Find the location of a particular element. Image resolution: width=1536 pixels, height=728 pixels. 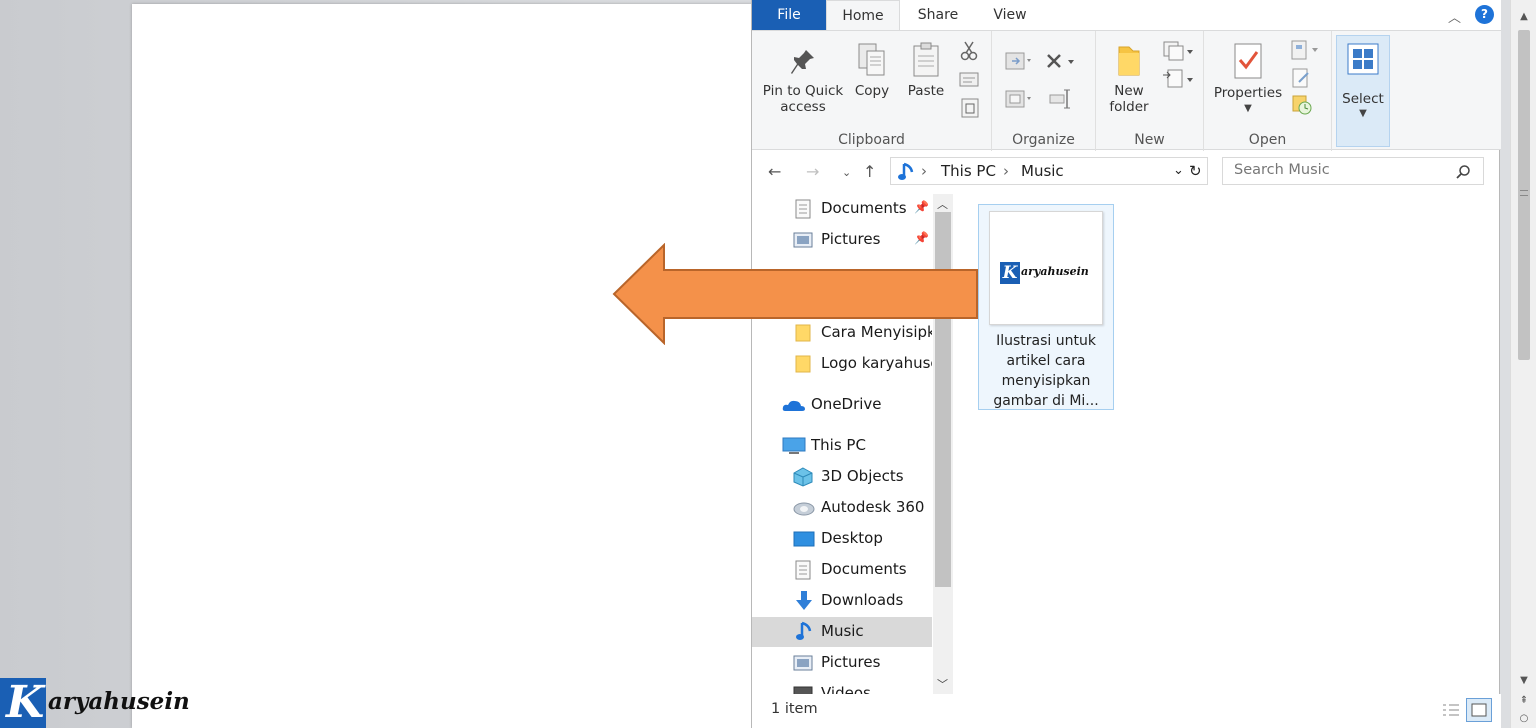

search-icon is located at coordinates (1463, 172).